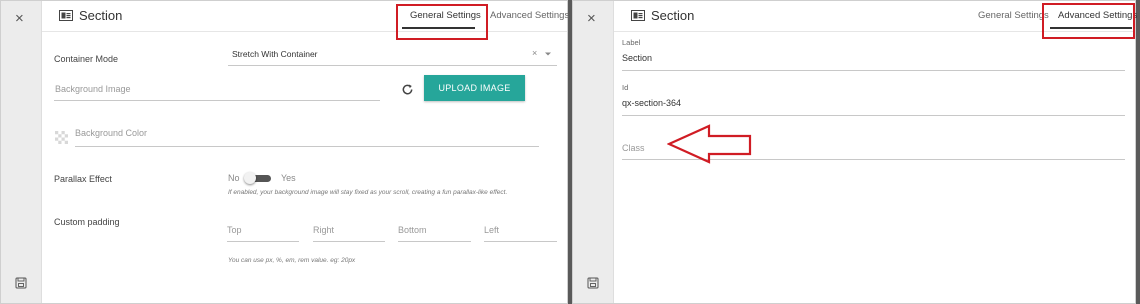 This screenshot has height=304, width=1140. Describe the element at coordinates (534, 53) in the screenshot. I see `clear-icon: ×` at that location.